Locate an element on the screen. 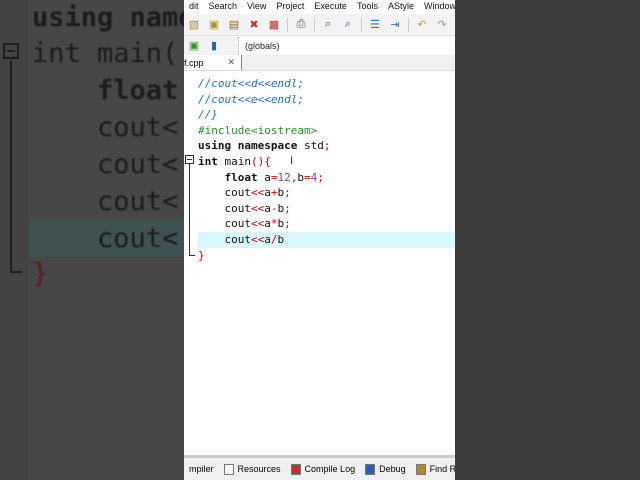 The height and width of the screenshot is (480, 640). close-icon: ✖ is located at coordinates (254, 25).